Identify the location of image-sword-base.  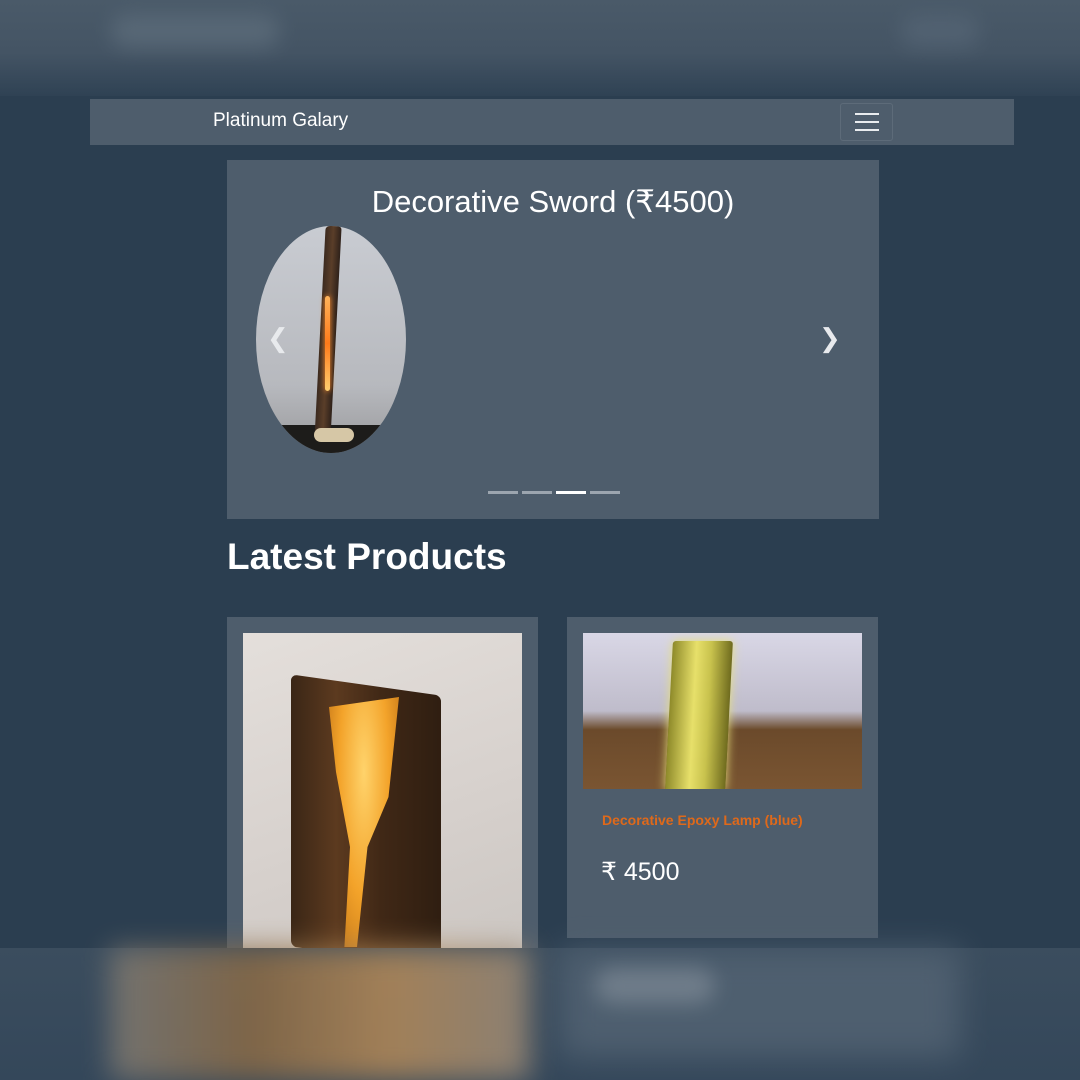
(334, 435).